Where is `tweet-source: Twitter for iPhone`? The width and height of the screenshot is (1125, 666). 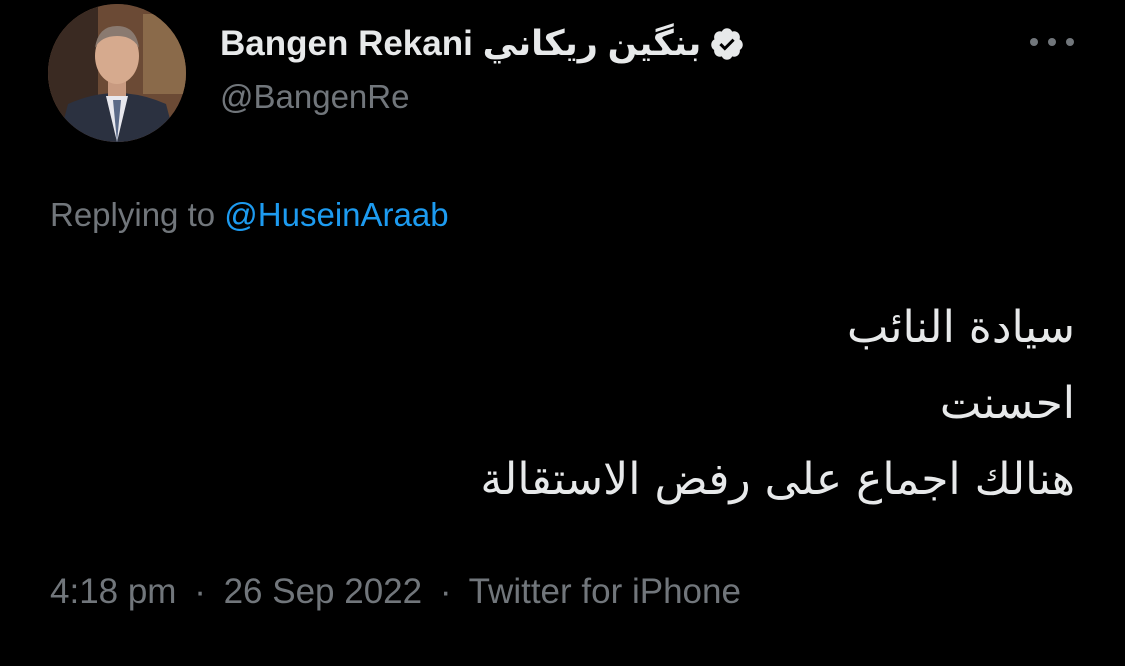
tweet-source: Twitter for iPhone is located at coordinates (605, 591).